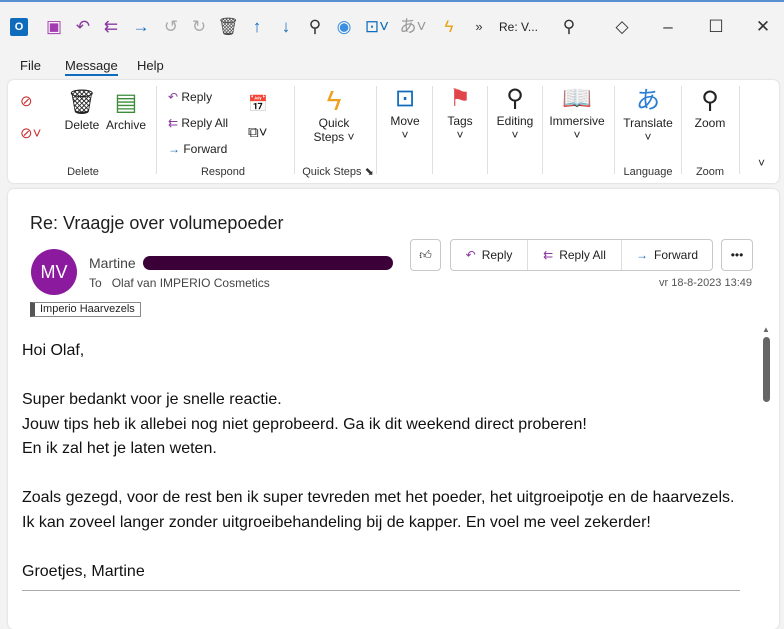  Describe the element at coordinates (648, 172) in the screenshot. I see `group-label-language: Language` at that location.